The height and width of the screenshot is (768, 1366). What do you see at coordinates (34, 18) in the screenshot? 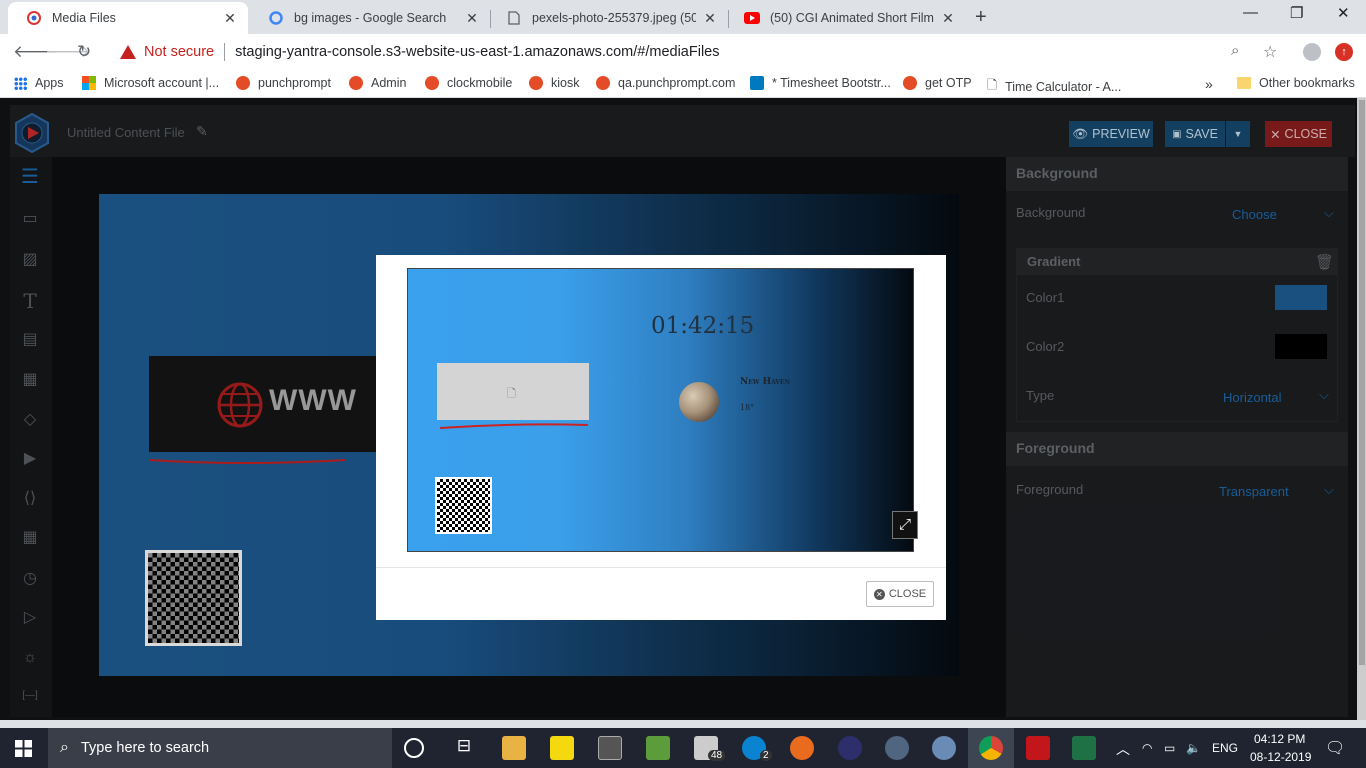
I see `app-favicon-icon` at bounding box center [34, 18].